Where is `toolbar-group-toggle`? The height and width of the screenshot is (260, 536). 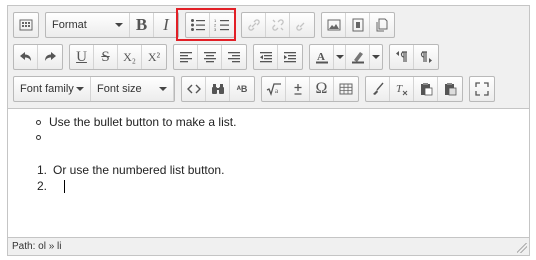 toolbar-group-toggle is located at coordinates (26, 25).